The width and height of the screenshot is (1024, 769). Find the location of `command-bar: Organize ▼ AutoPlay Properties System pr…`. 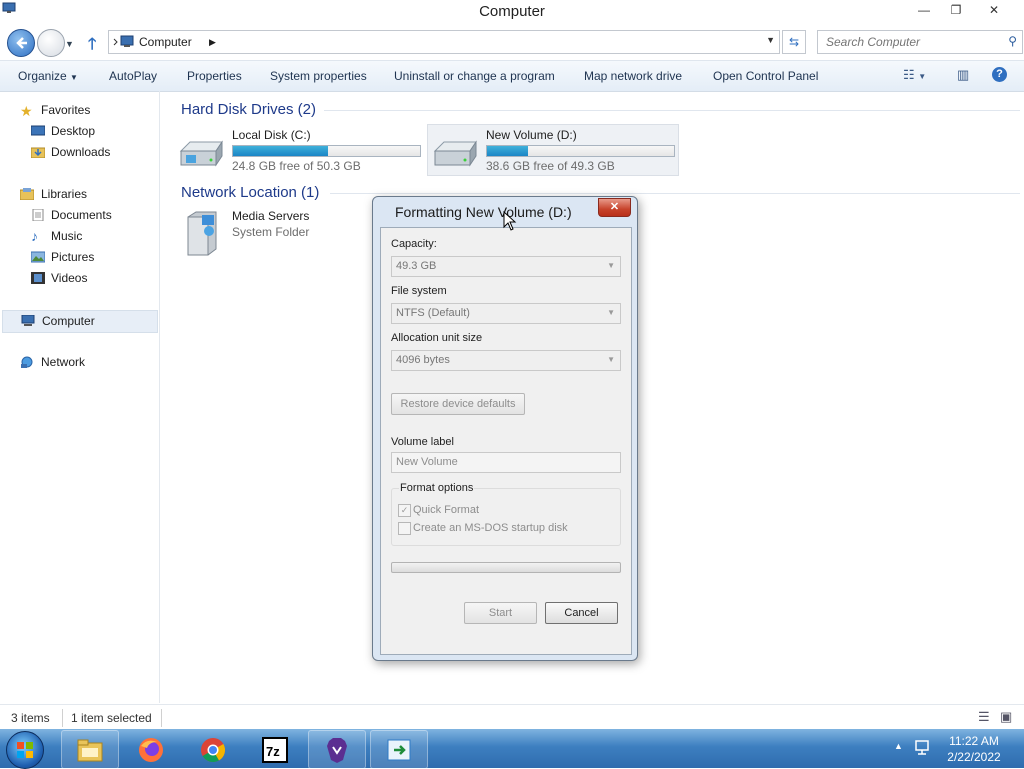

command-bar: Organize ▼ AutoPlay Properties System pr… is located at coordinates (512, 76).